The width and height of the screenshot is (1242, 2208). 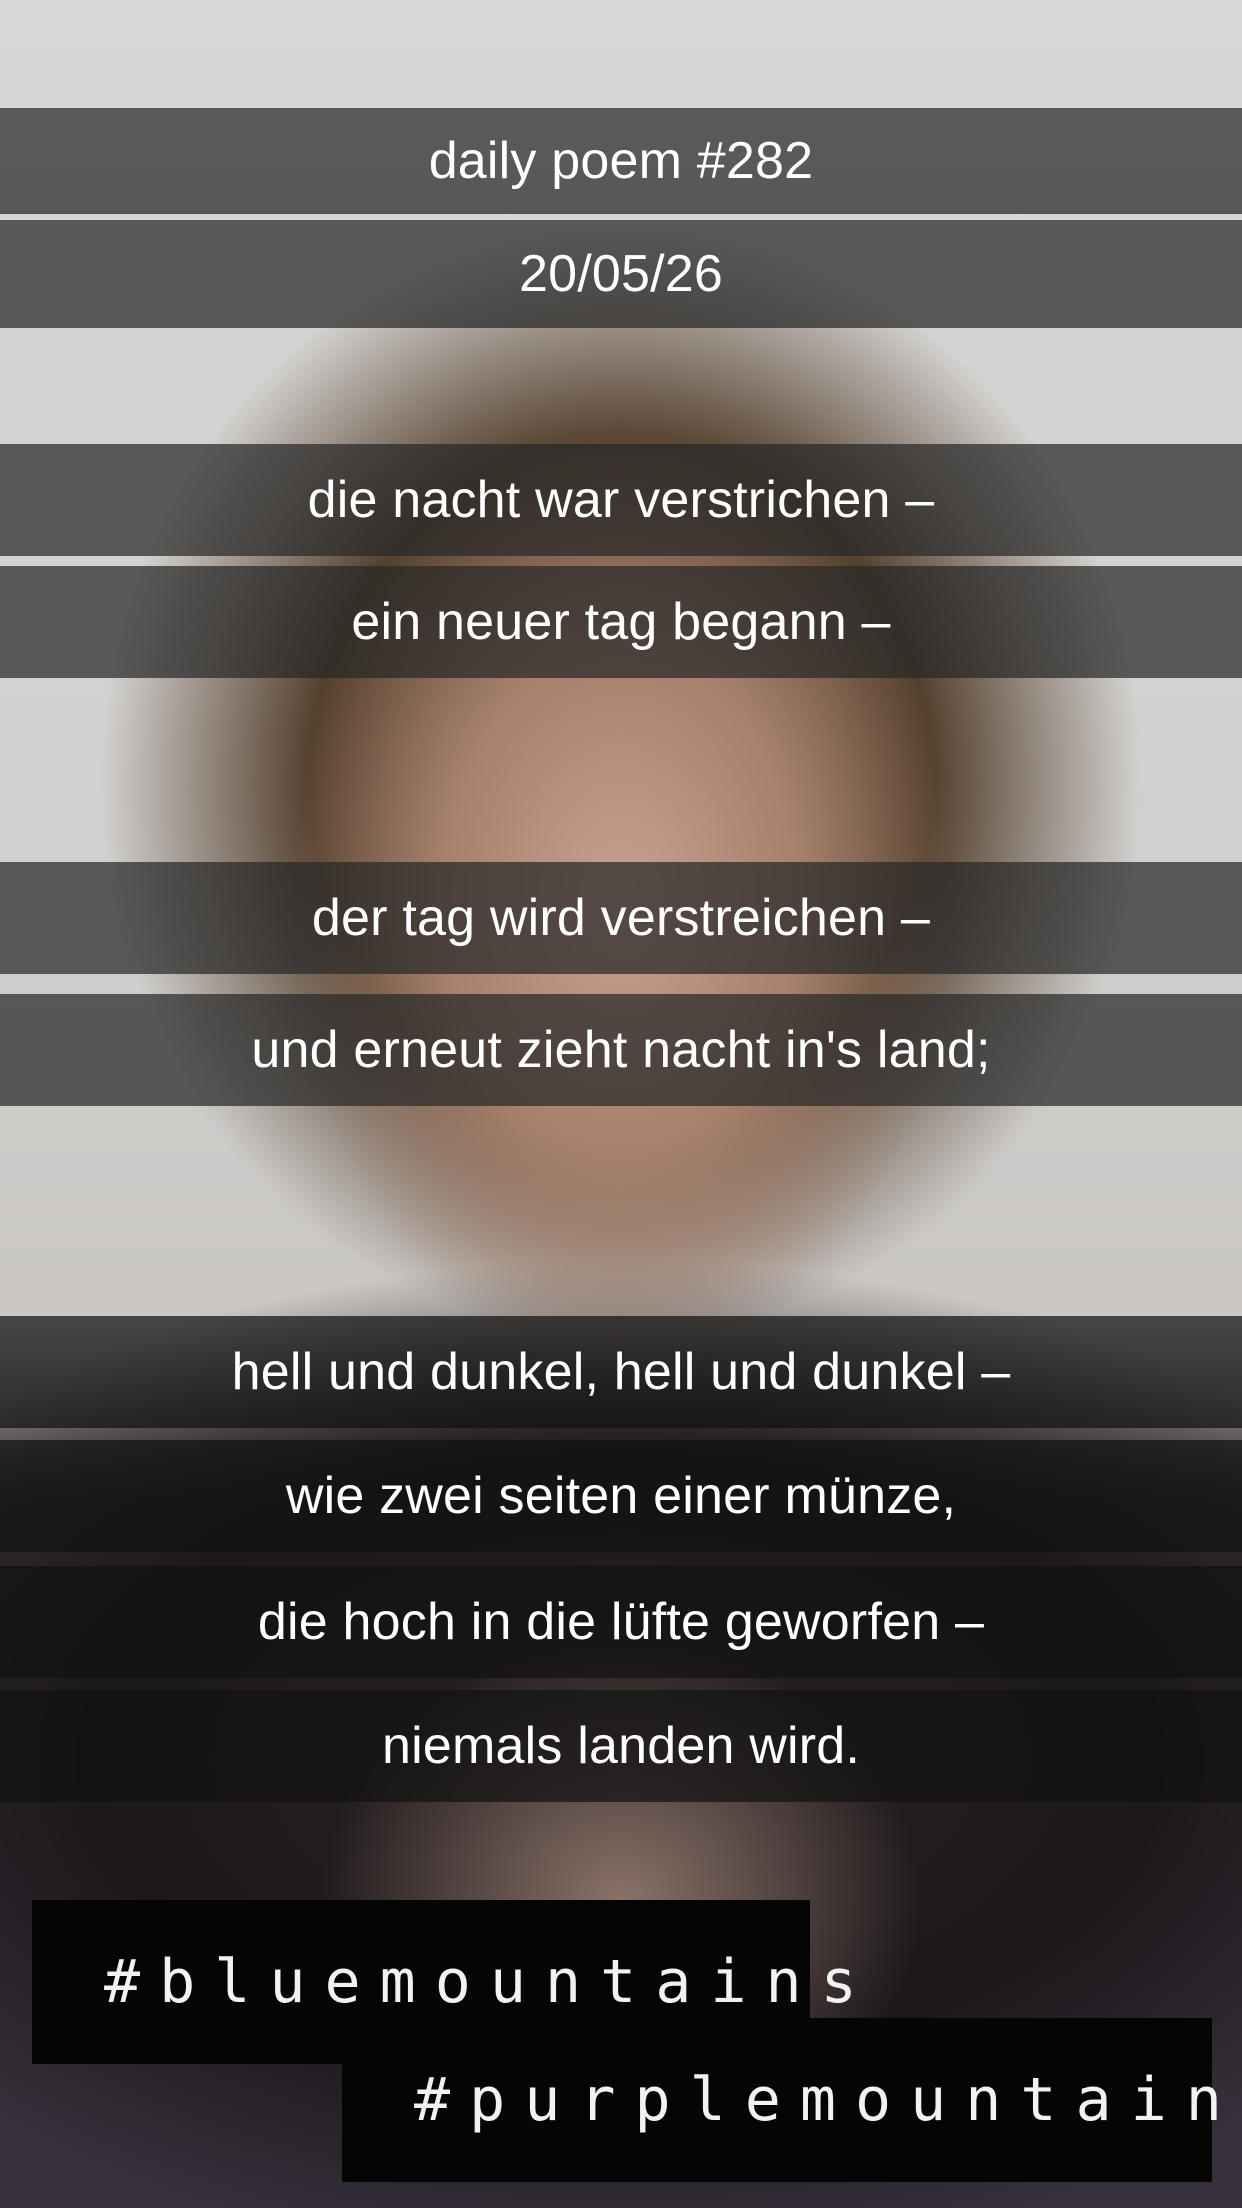 I want to click on poem-line: wie zwei seiten einer münze,, so click(x=621, y=1496).